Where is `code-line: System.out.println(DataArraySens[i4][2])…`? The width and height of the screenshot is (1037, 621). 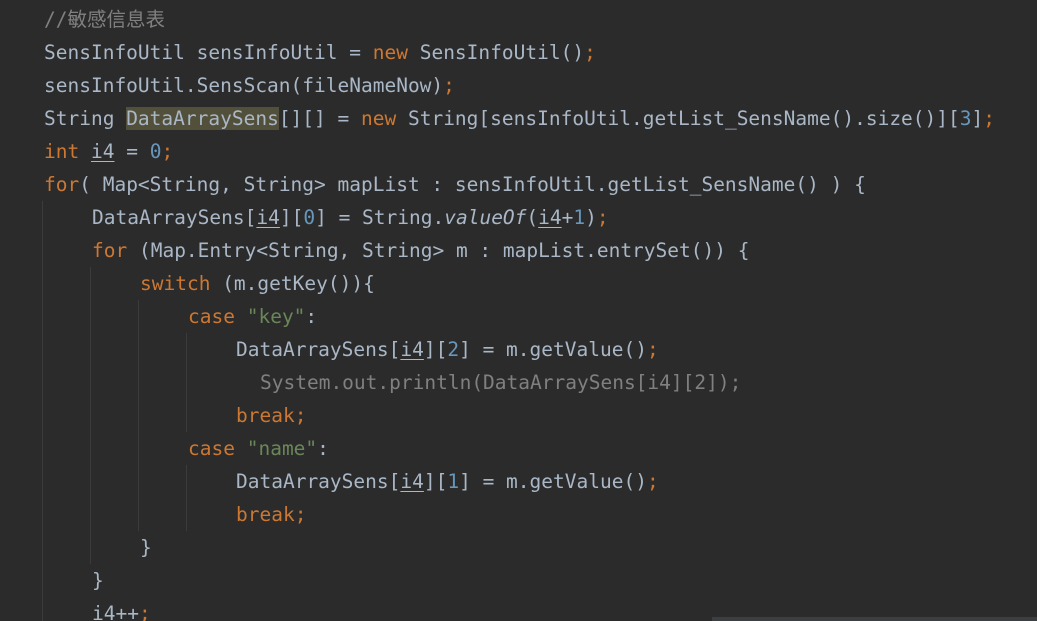 code-line: System.out.println(DataArraySens[i4][2])… is located at coordinates (500, 382).